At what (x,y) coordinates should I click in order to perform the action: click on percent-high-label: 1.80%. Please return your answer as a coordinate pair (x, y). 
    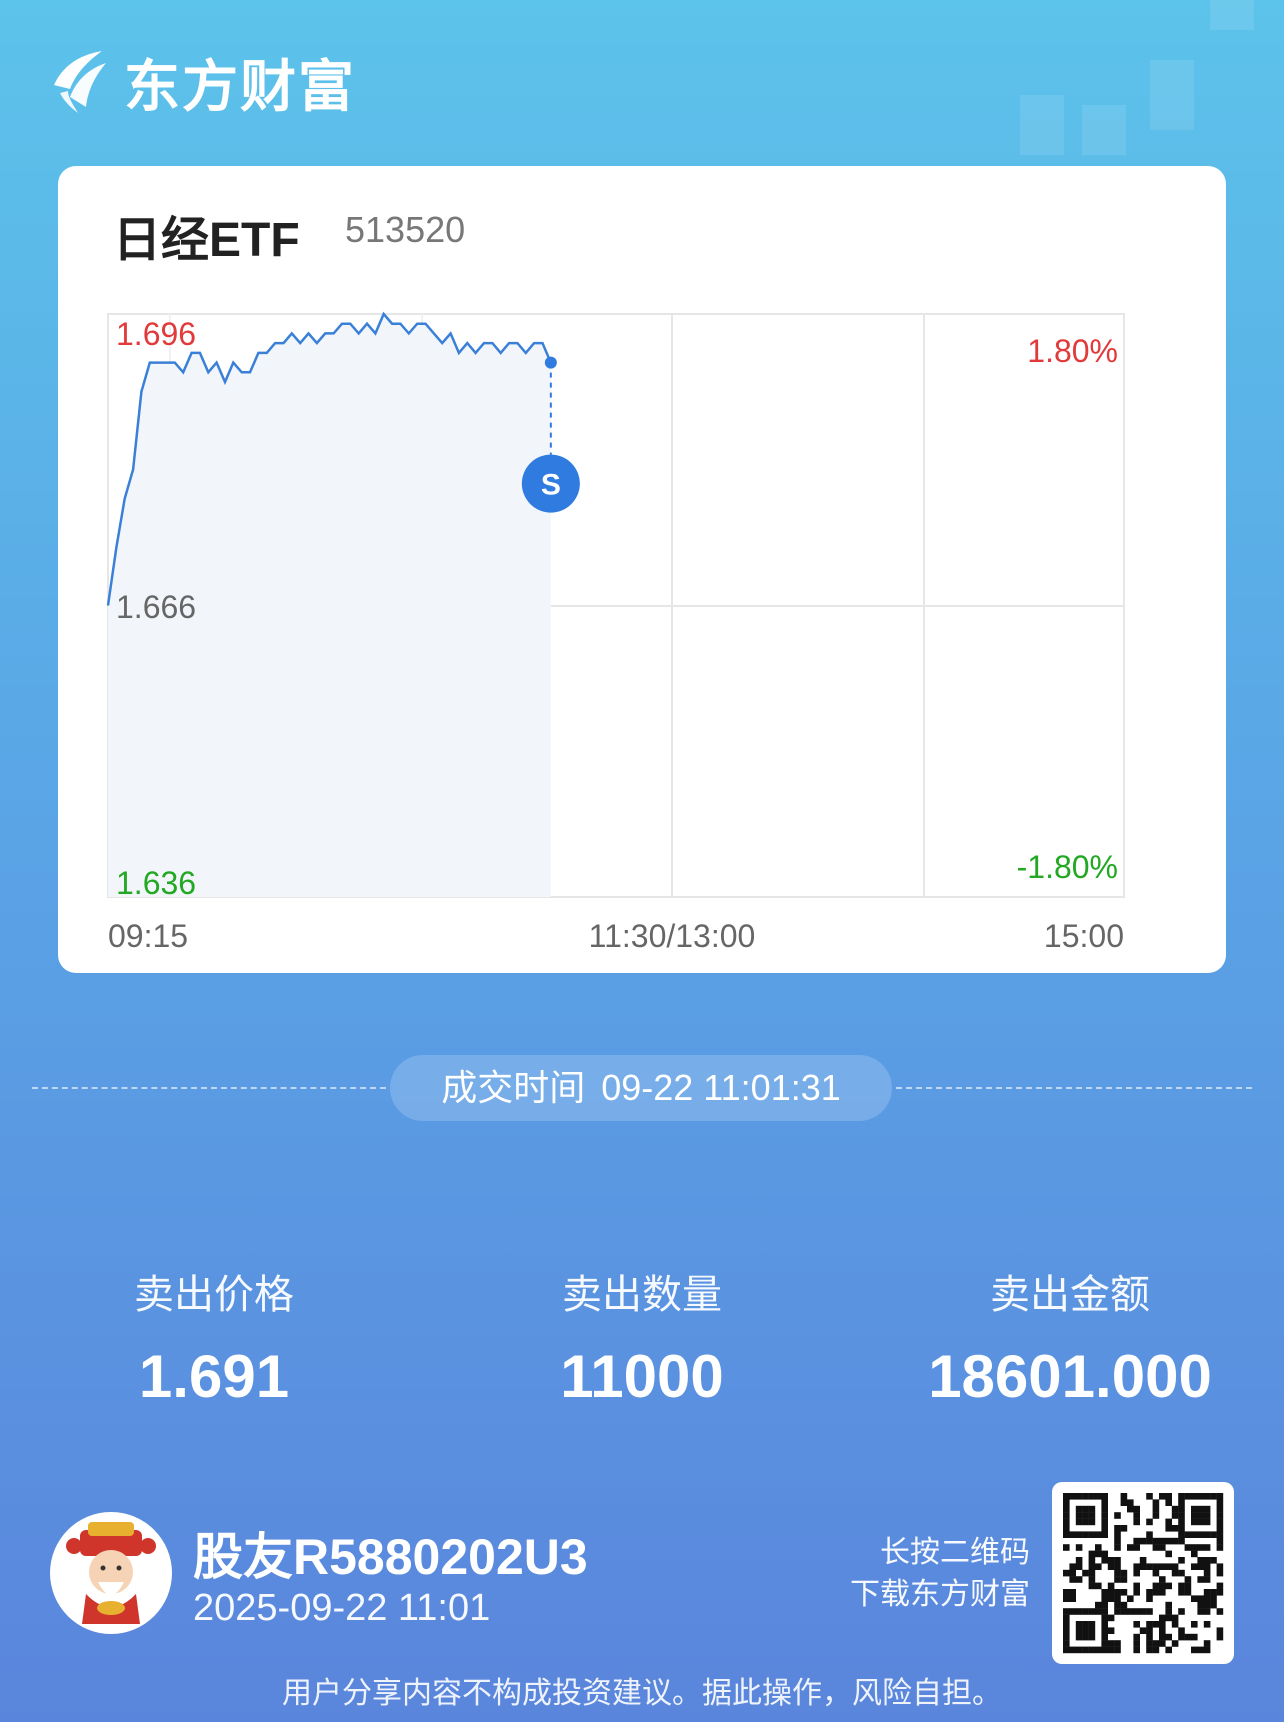
    Looking at the image, I should click on (1072, 351).